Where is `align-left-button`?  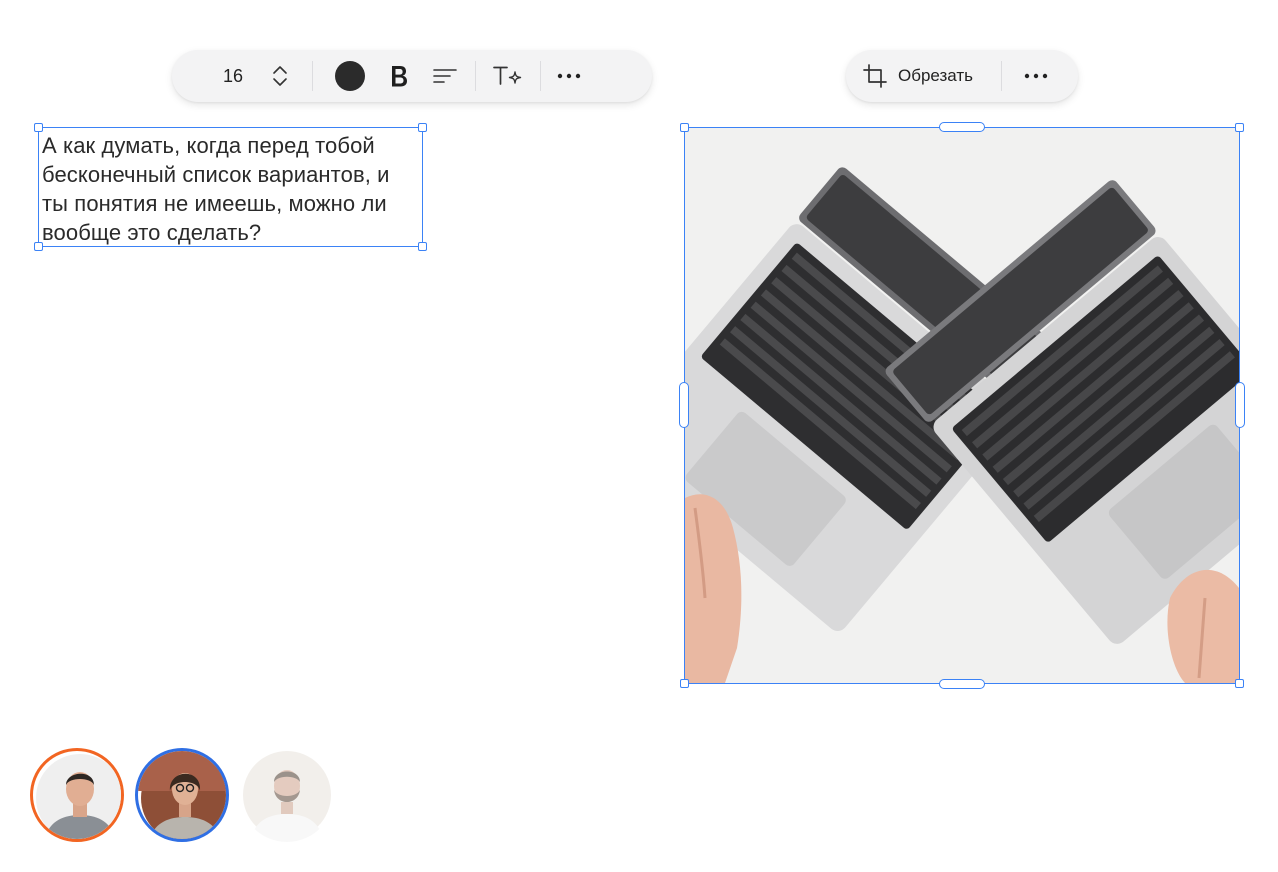 align-left-button is located at coordinates (445, 76).